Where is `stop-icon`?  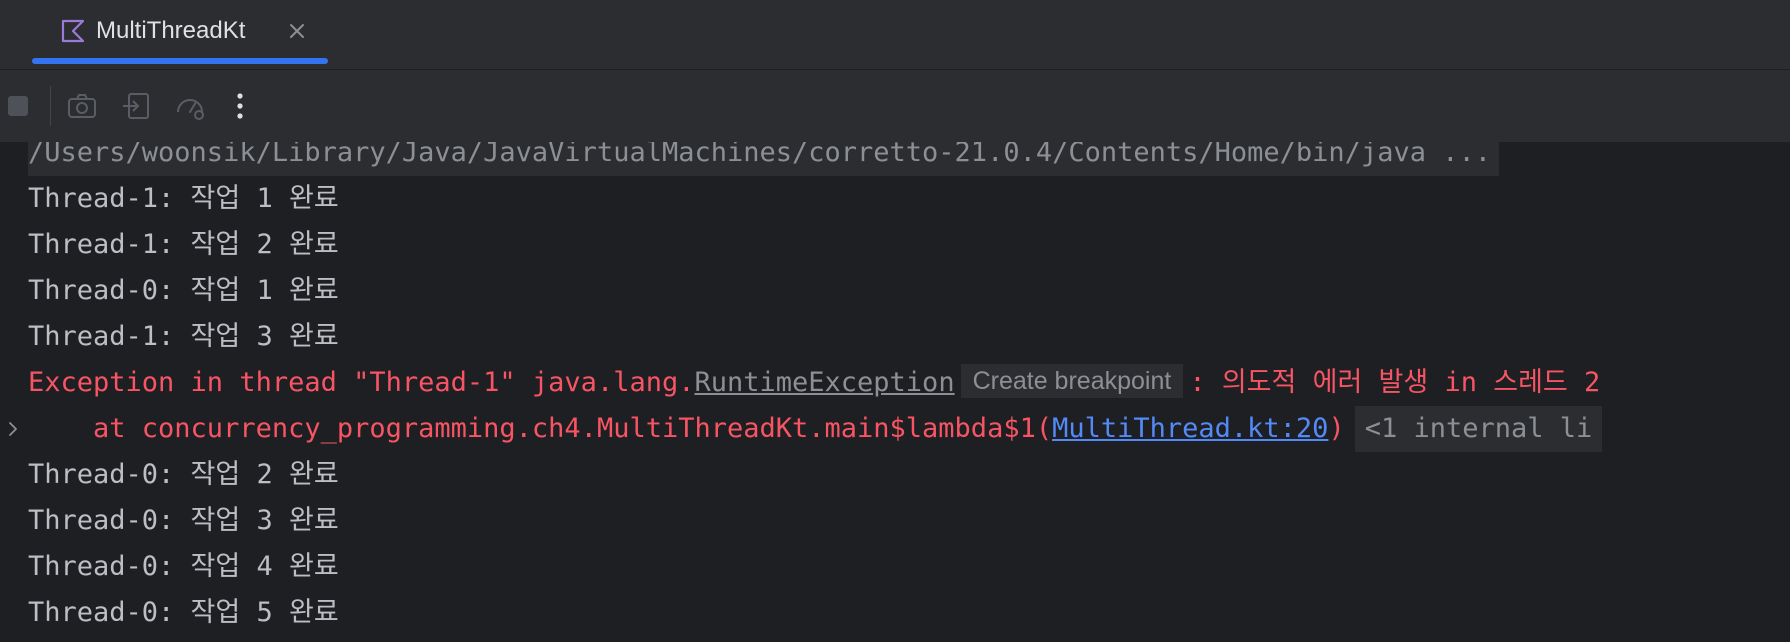
stop-icon is located at coordinates (18, 106).